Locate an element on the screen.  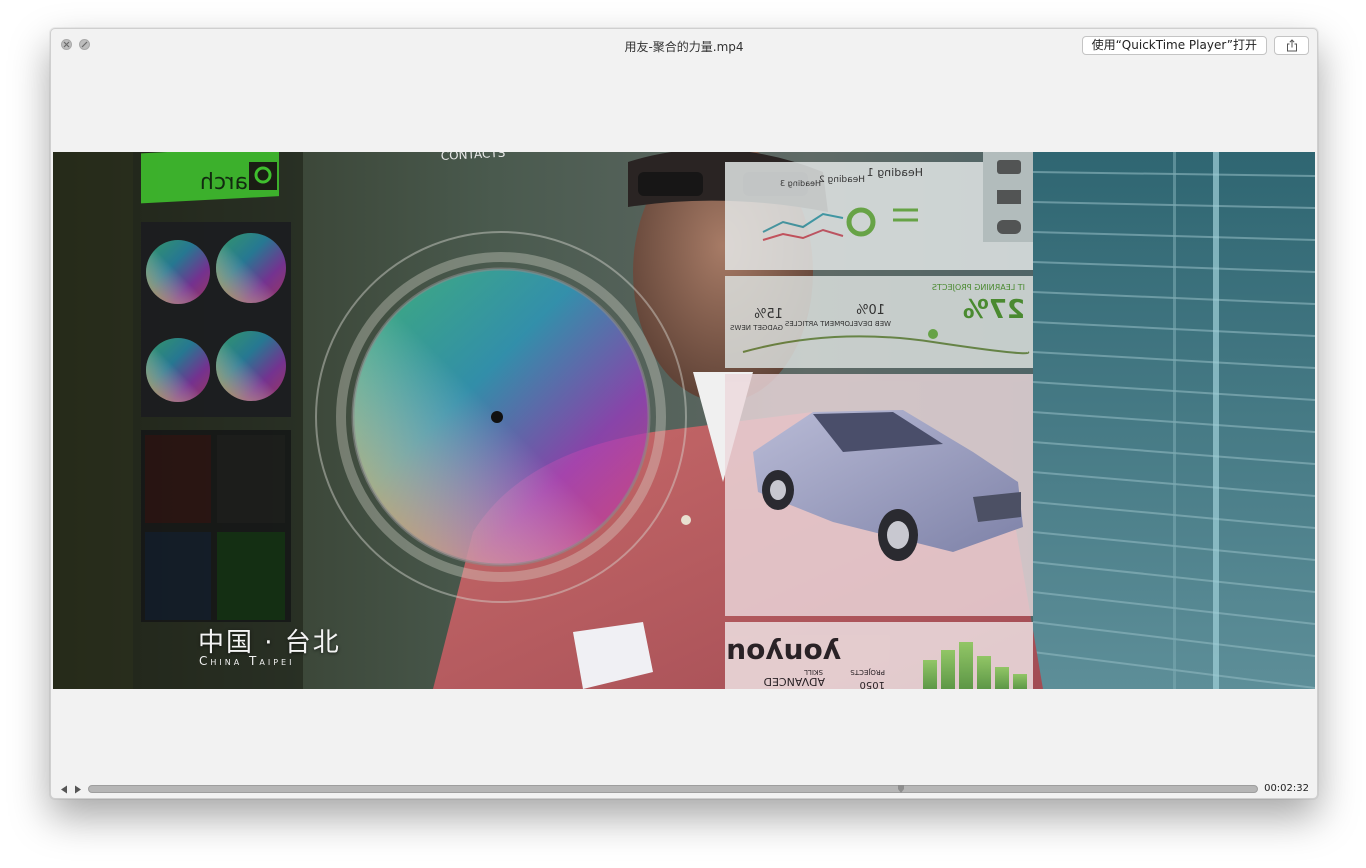
titlebar: 用友-聚合的力量.mp4 使用“QuickTime Player”打开 is located at coordinates (684, 46).